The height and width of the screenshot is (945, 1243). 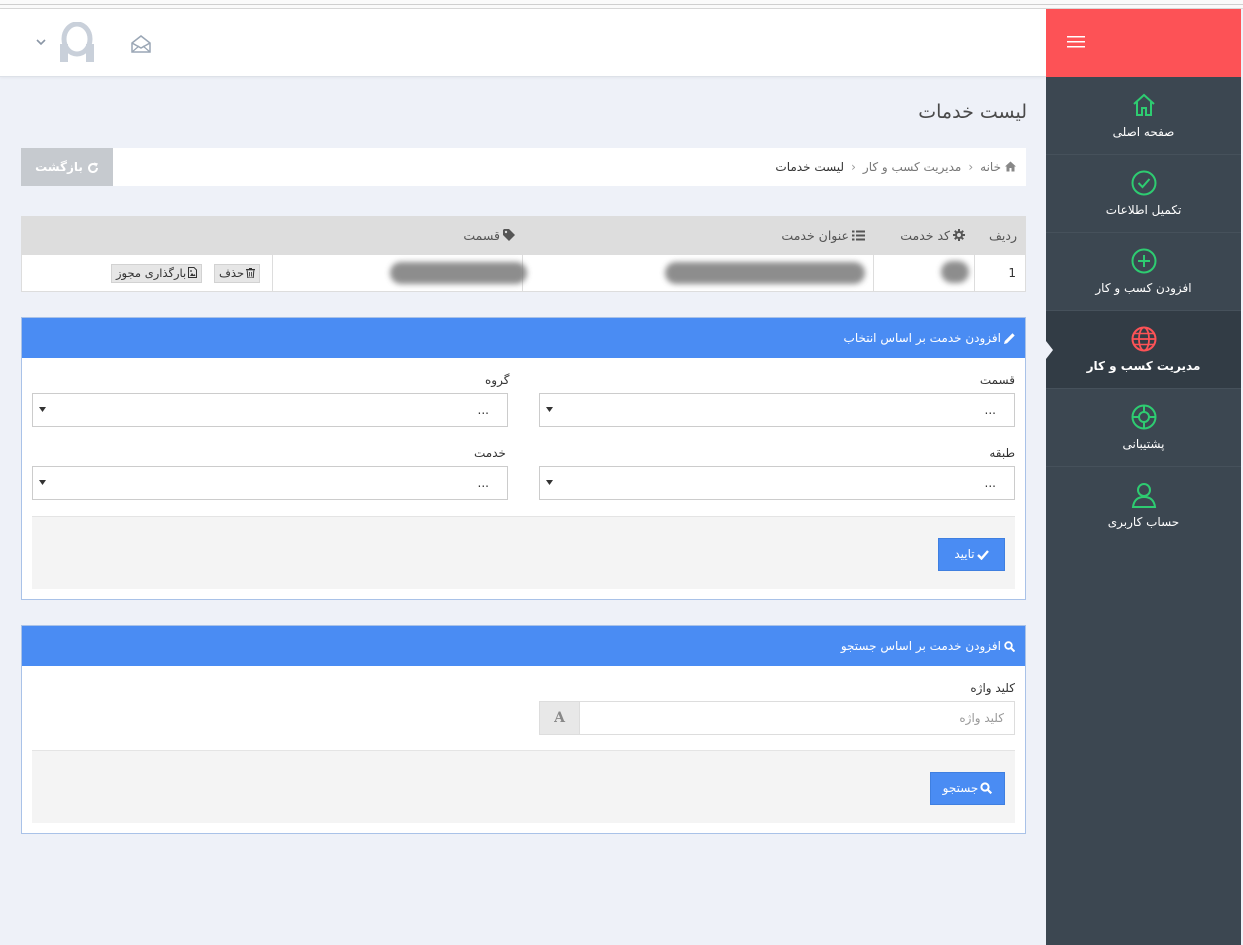 I want to click on section-label: قسمت, so click(x=997, y=380).